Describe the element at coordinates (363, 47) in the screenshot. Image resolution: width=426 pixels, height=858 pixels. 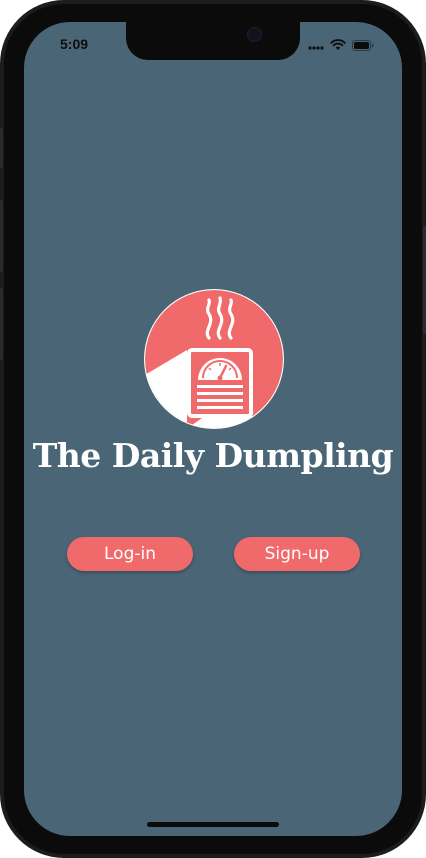
I see `battery-icon` at that location.